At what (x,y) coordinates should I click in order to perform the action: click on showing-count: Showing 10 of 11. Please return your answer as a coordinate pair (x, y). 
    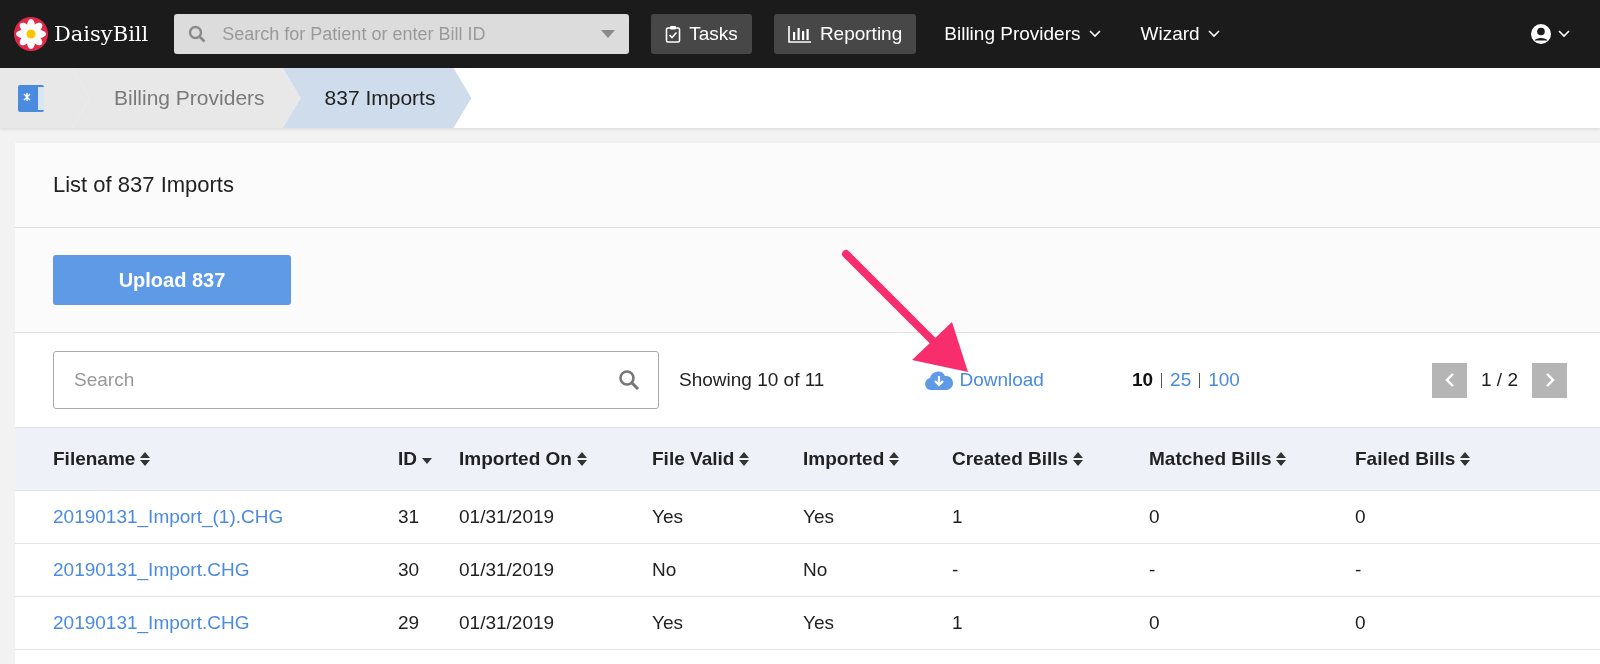
    Looking at the image, I should click on (752, 380).